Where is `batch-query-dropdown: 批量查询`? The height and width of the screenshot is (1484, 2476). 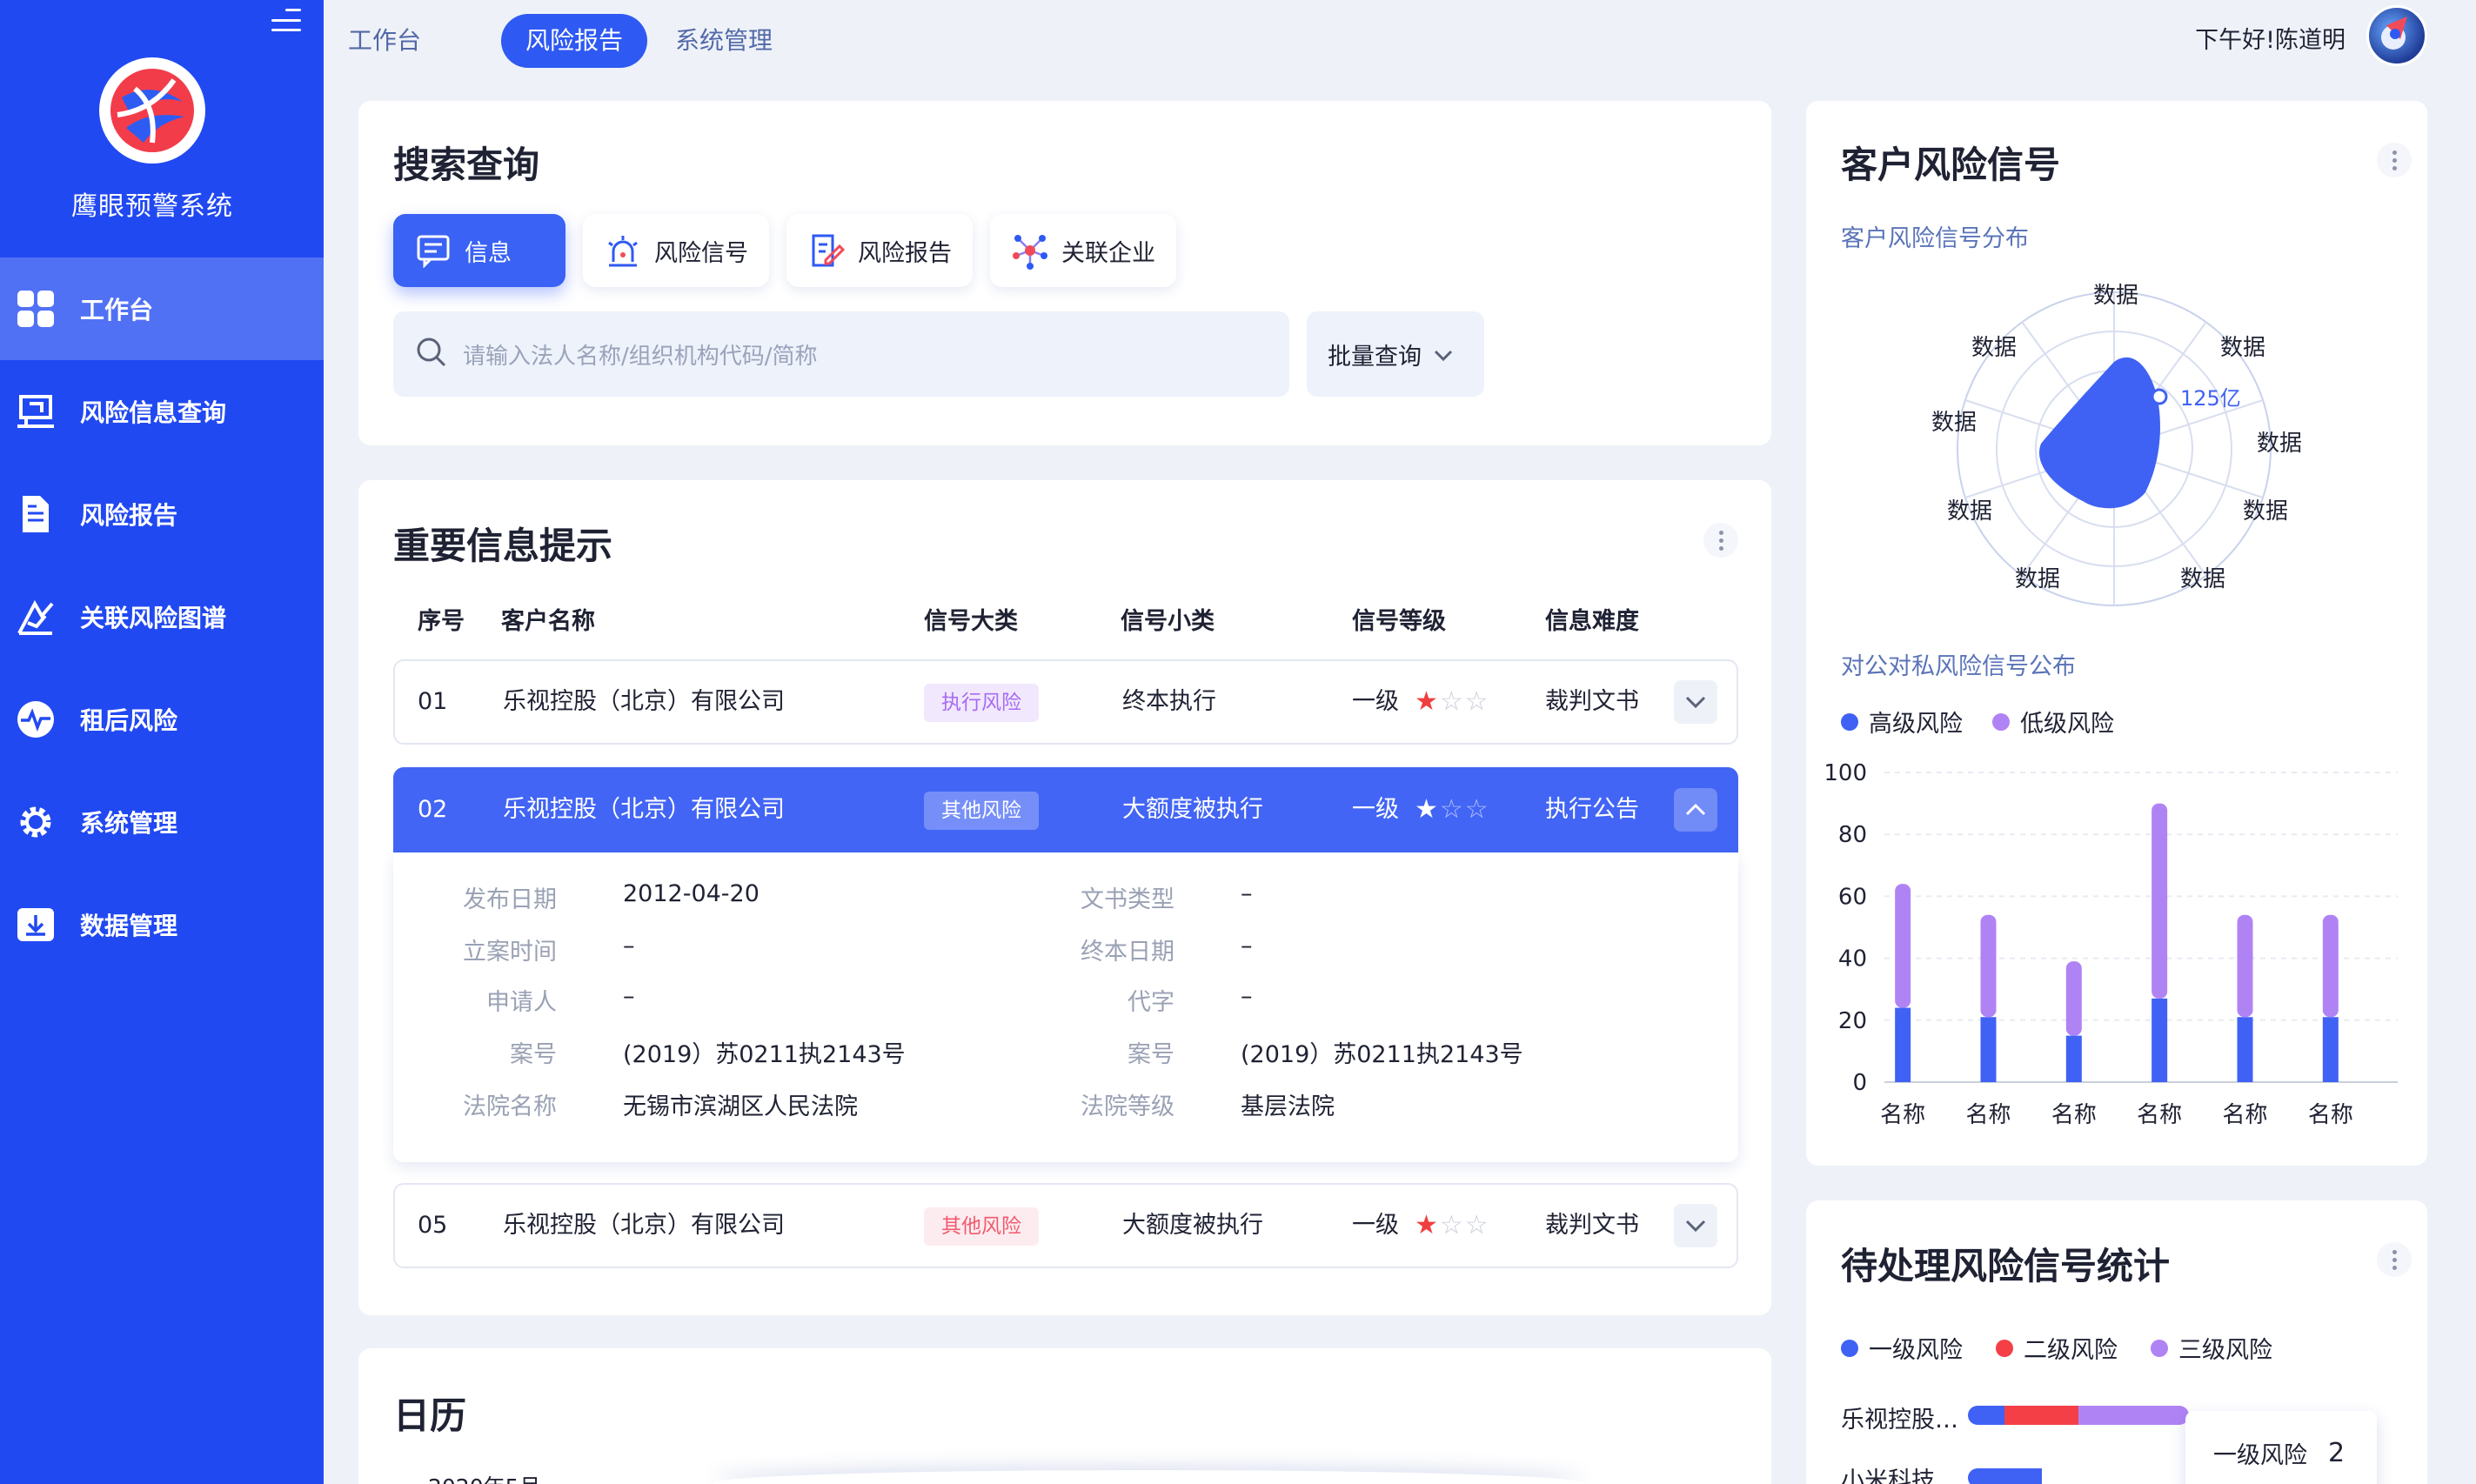 batch-query-dropdown: 批量查询 is located at coordinates (1395, 354).